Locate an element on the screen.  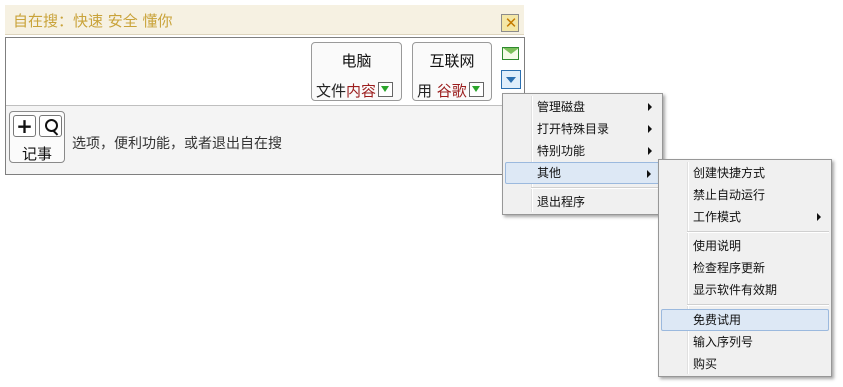
menu-item-exit: 退出程序 is located at coordinates (582, 202).